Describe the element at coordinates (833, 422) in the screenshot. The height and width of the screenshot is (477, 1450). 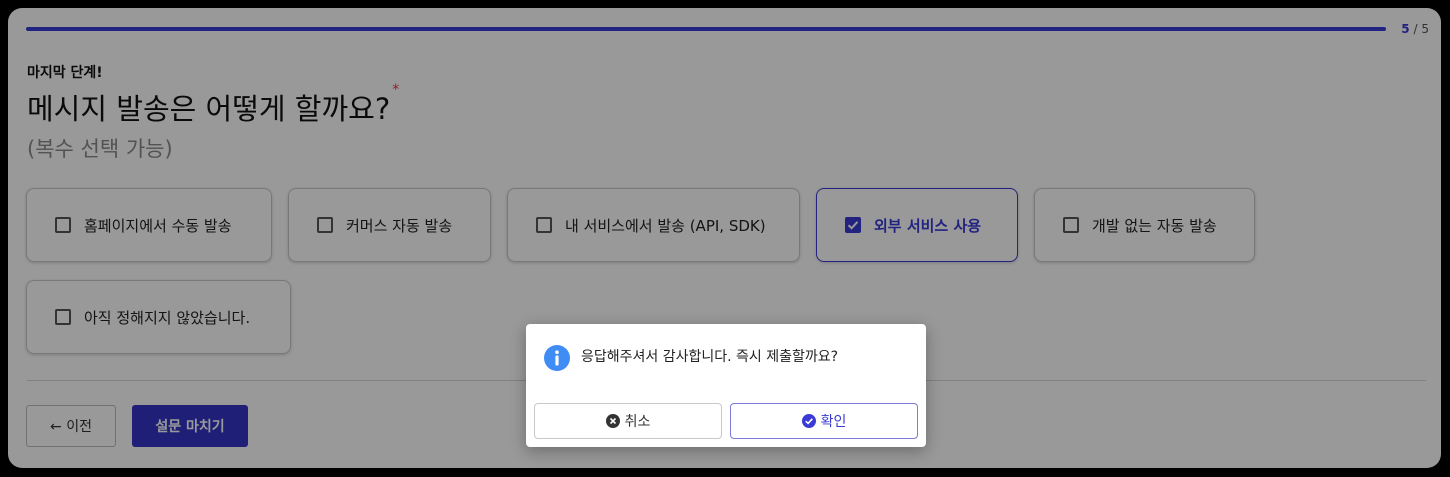
I see `confirm-label: 확인` at that location.